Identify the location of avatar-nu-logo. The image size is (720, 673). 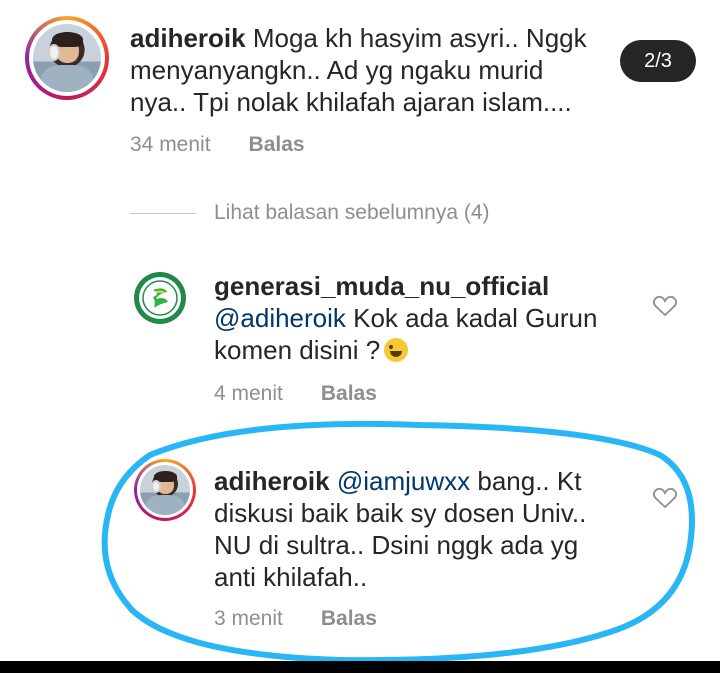
(160, 298).